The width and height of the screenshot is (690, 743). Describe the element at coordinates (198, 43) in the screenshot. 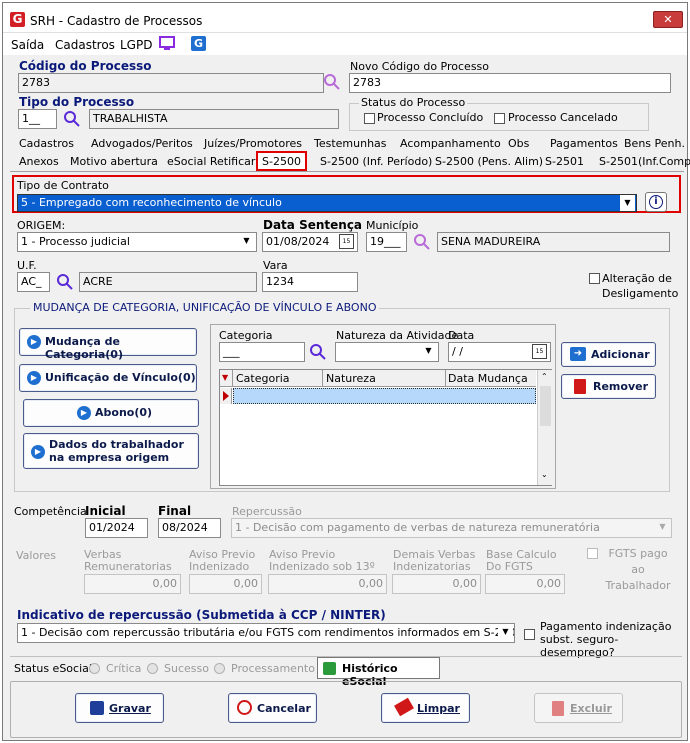

I see `esocial-logo-icon: G` at that location.